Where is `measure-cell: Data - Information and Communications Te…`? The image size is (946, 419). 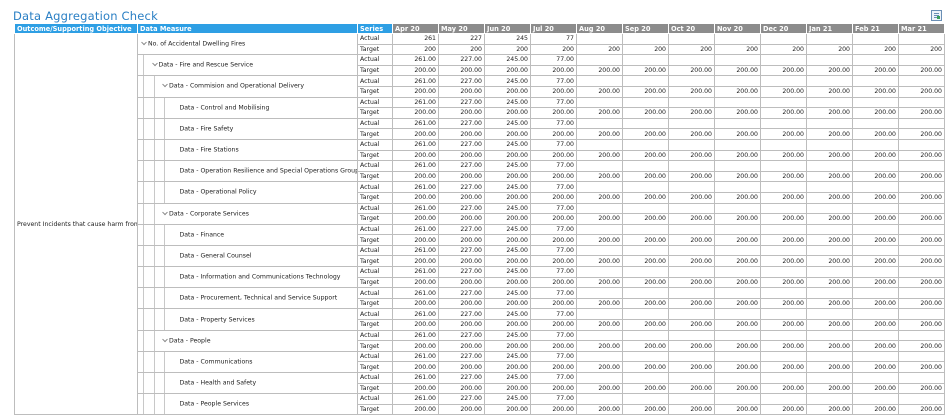
measure-cell: Data - Information and Communications Te… is located at coordinates (247, 277).